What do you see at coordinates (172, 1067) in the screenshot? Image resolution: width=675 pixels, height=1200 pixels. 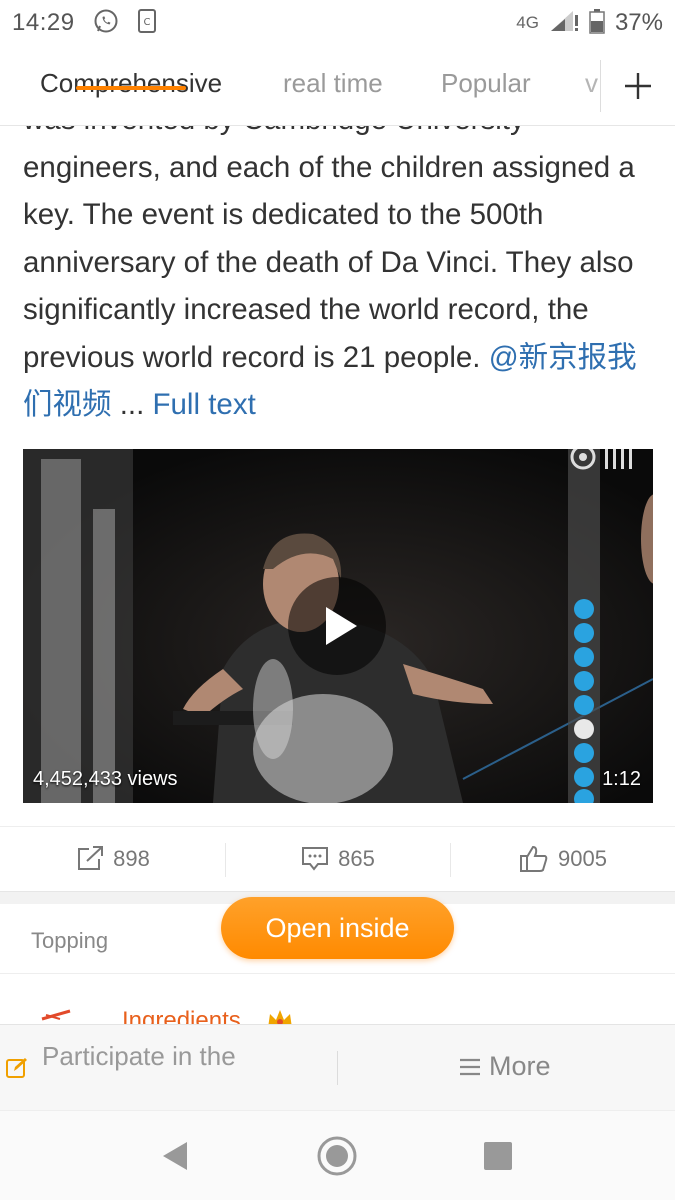 I see `discussion-input: Participate in the discussion` at bounding box center [172, 1067].